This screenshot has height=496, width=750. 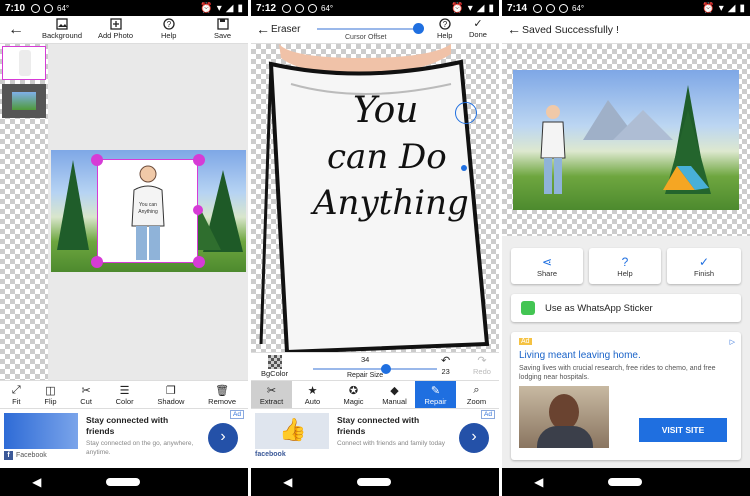 I want to click on repair-tool: ✎ Repair, so click(x=435, y=394).